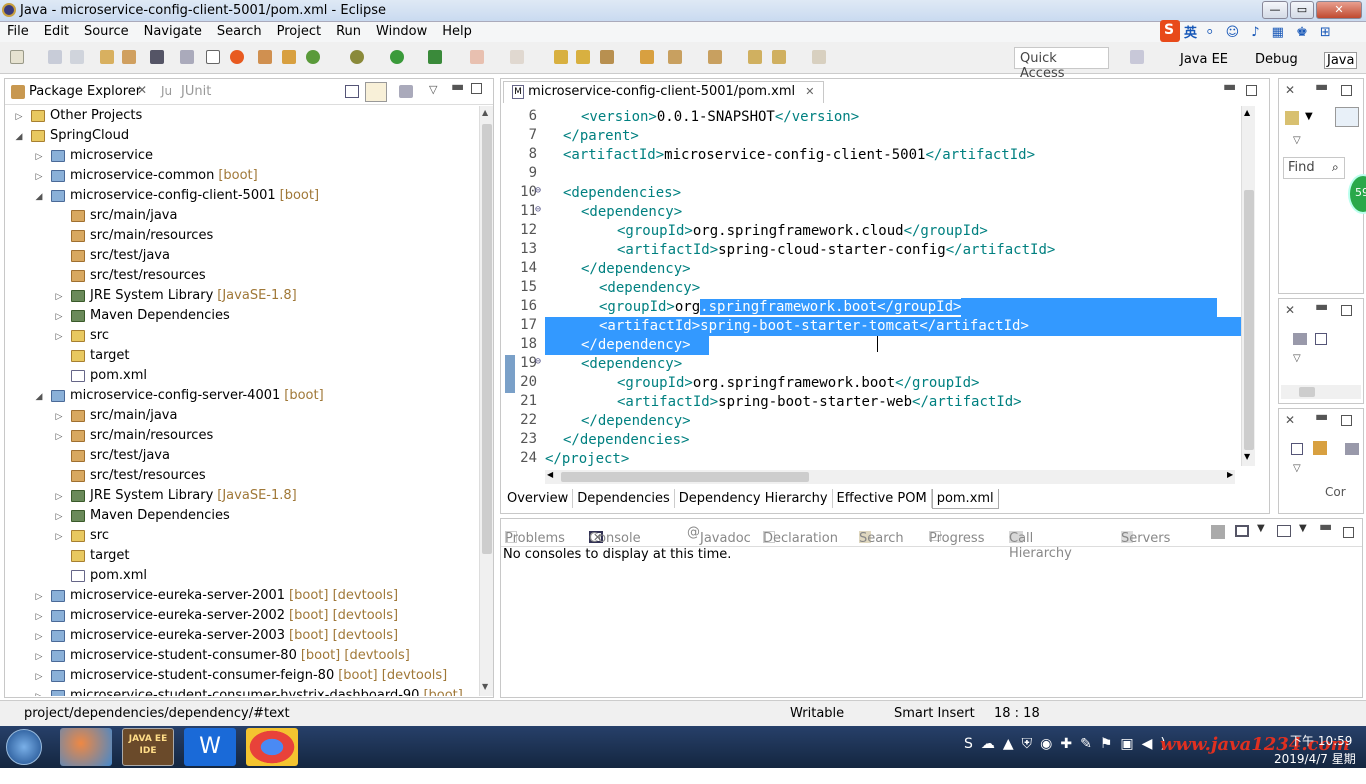 Image resolution: width=1366 pixels, height=784 pixels. I want to click on outline-item-label: Cor, so click(1335, 492).